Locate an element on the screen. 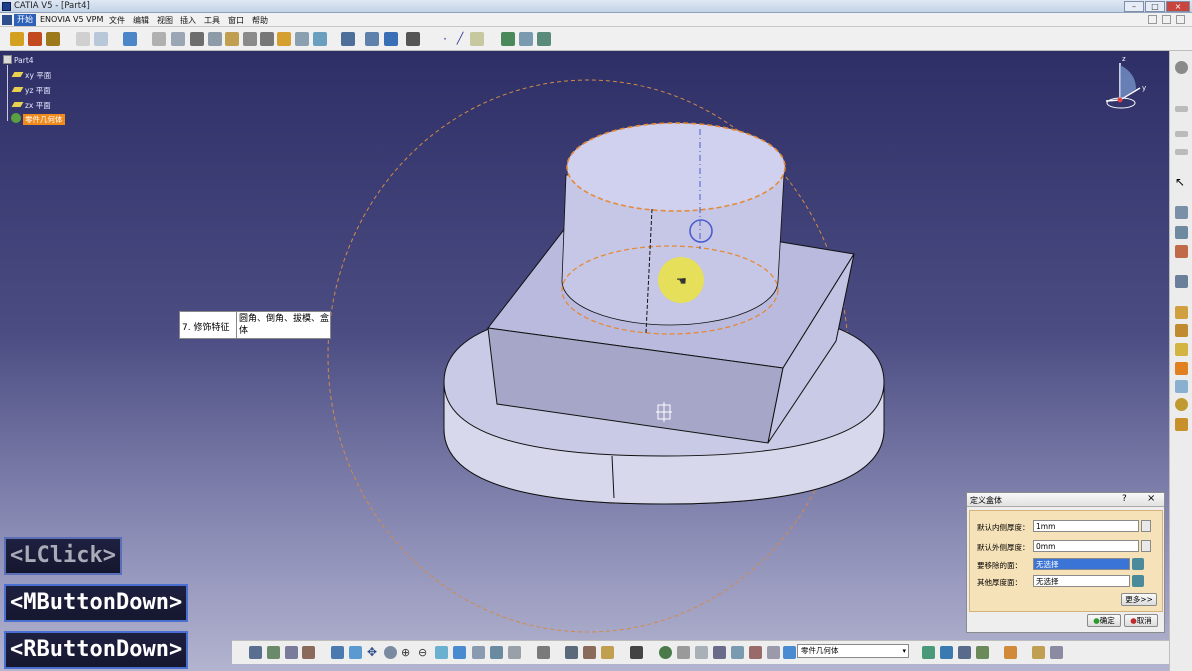 This screenshot has height=671, width=1192. cube-icon is located at coordinates (284, 39).